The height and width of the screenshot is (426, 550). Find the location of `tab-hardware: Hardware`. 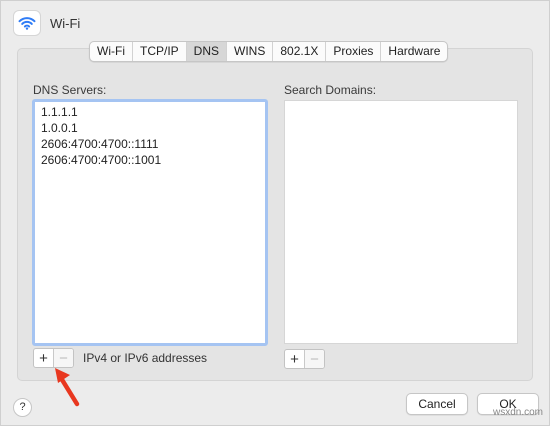

tab-hardware: Hardware is located at coordinates (413, 51).